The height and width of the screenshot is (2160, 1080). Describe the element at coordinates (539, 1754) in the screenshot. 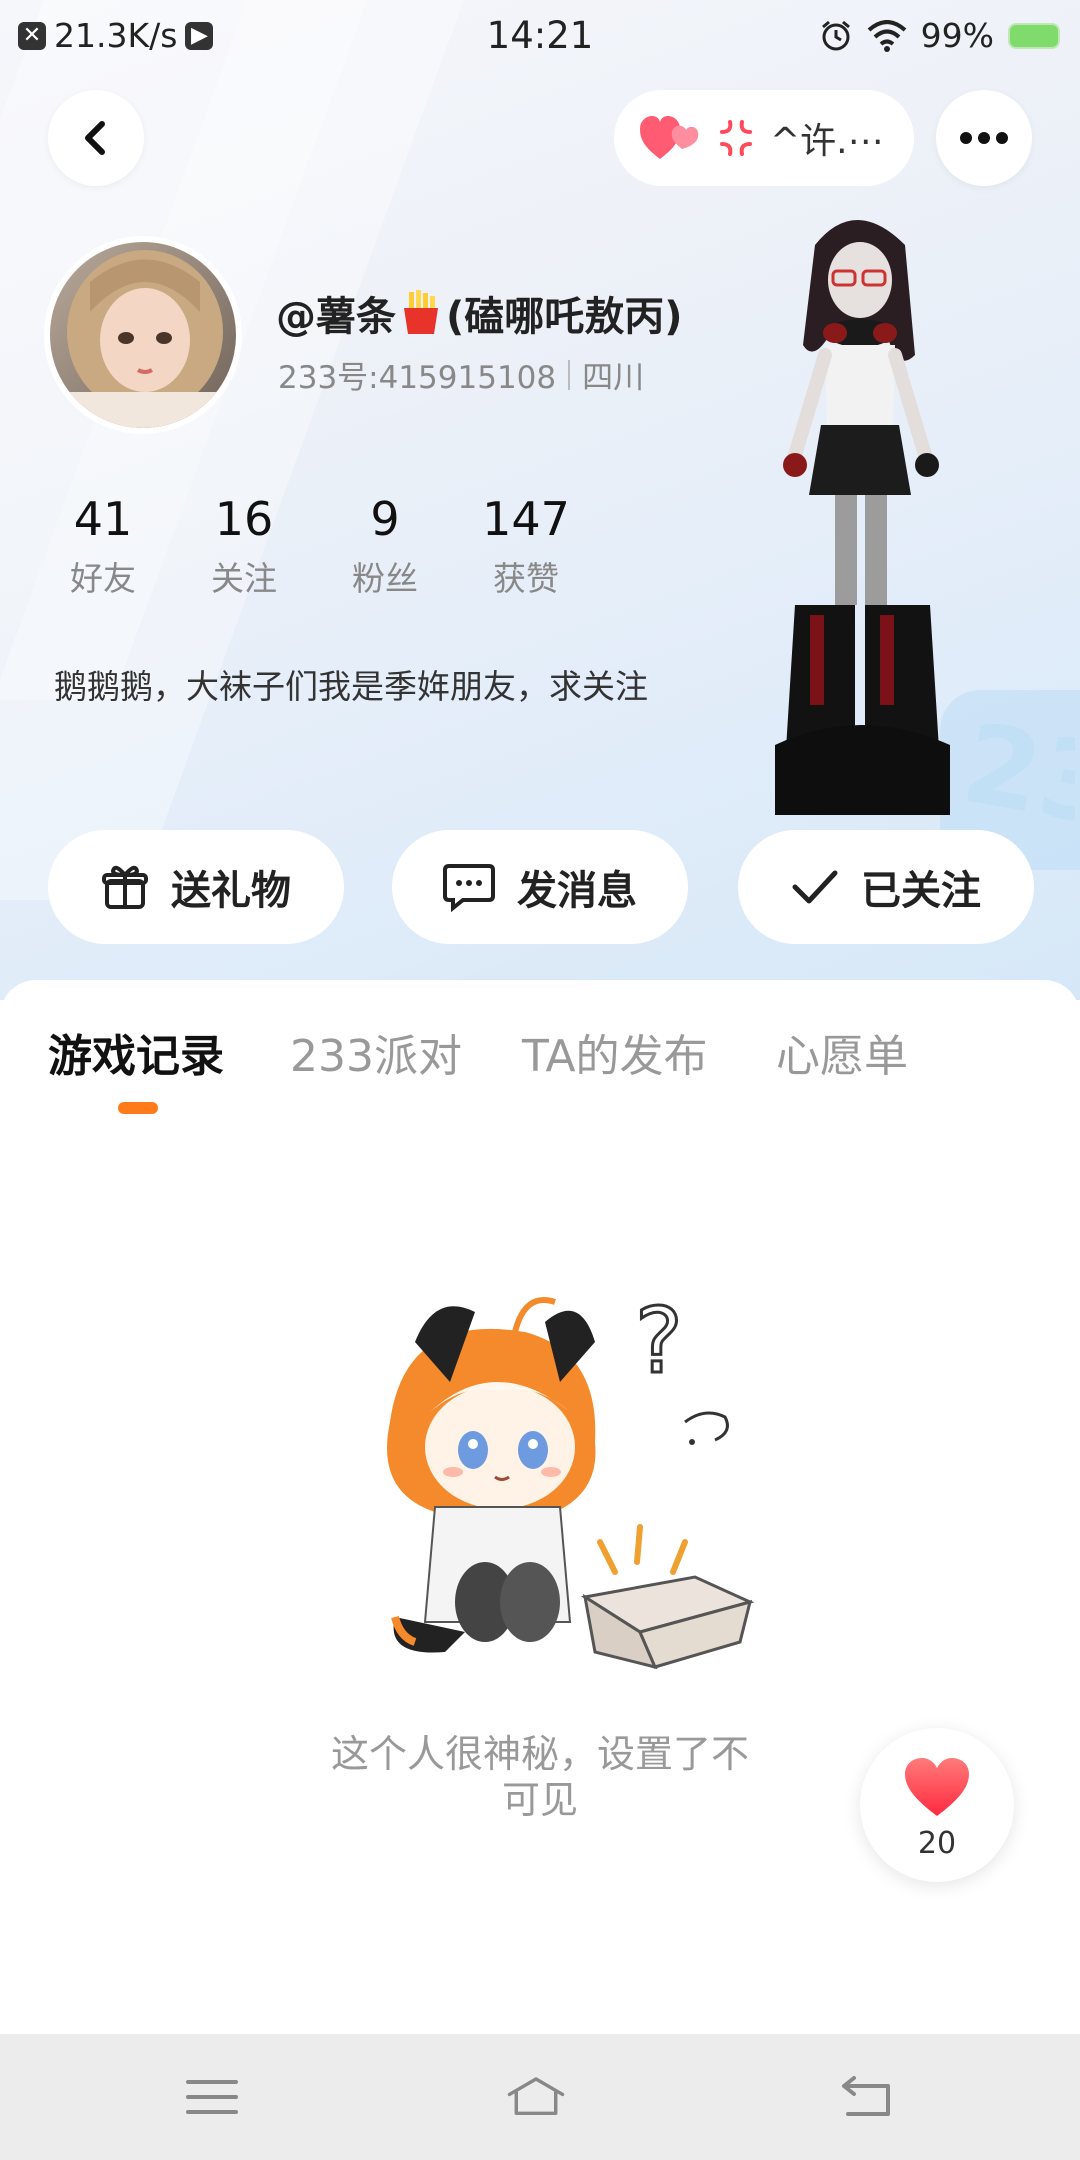

I see `empty-state-line1: 这个人很神秘，设置了不` at that location.